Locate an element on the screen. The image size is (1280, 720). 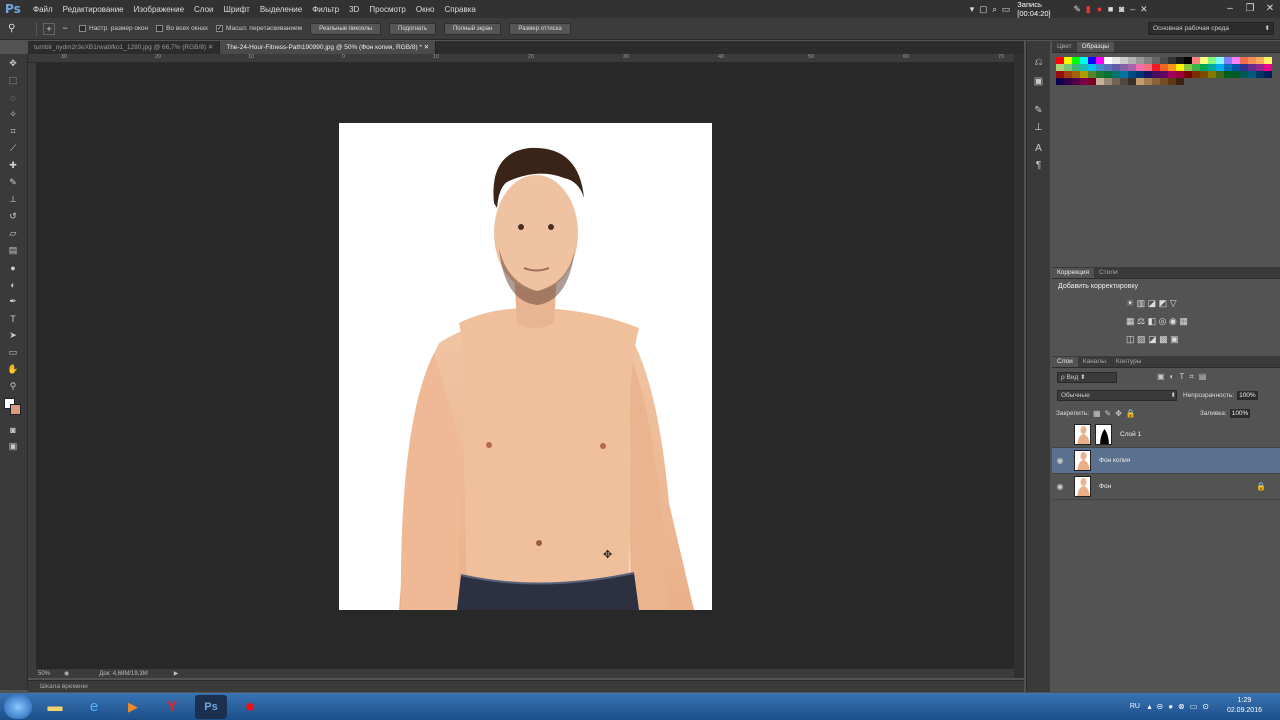
color-swatches is located at coordinates (15, 409).